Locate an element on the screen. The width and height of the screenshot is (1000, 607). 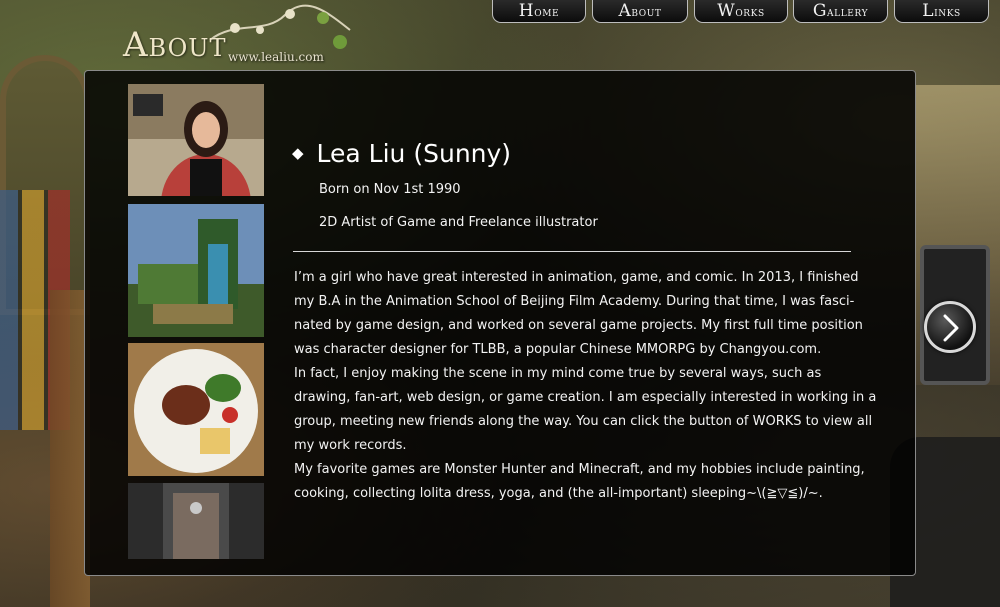
food-plate-photo is located at coordinates (196, 409).